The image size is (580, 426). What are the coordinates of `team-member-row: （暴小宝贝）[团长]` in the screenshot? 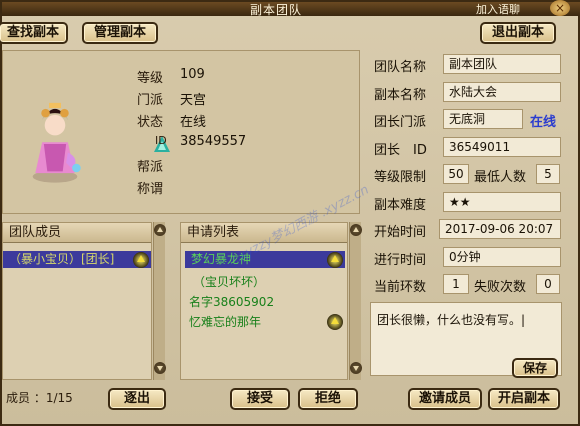 It's located at (77, 259).